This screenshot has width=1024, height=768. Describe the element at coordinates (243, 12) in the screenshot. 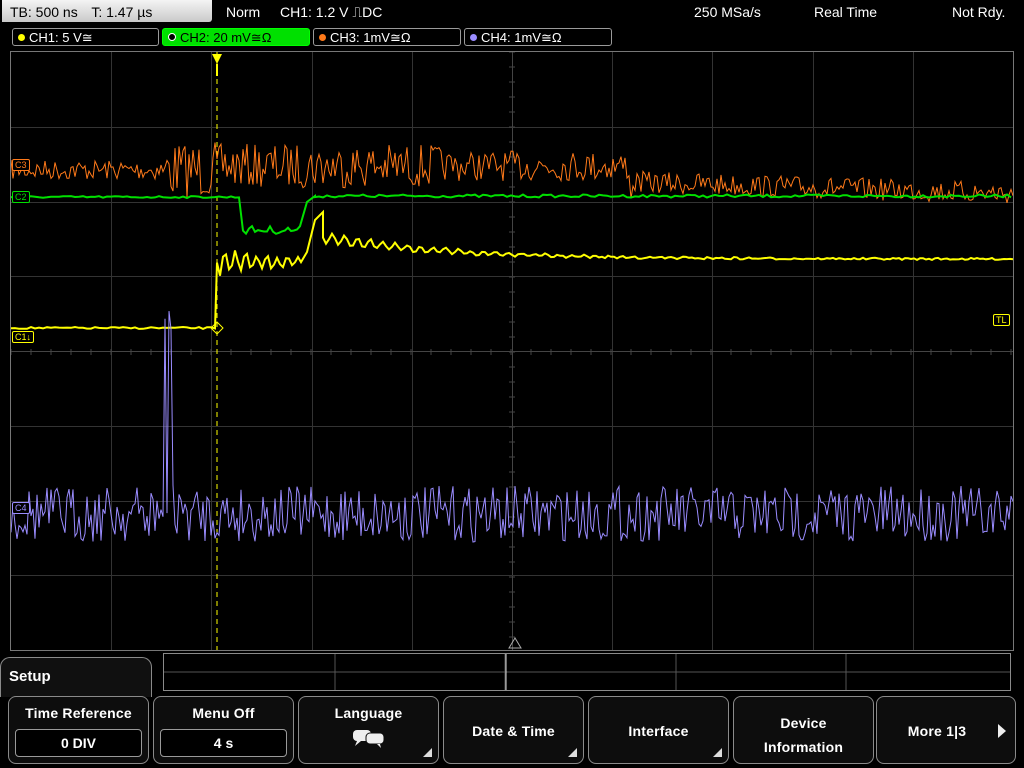

I see `trigger-mode: Norm` at that location.